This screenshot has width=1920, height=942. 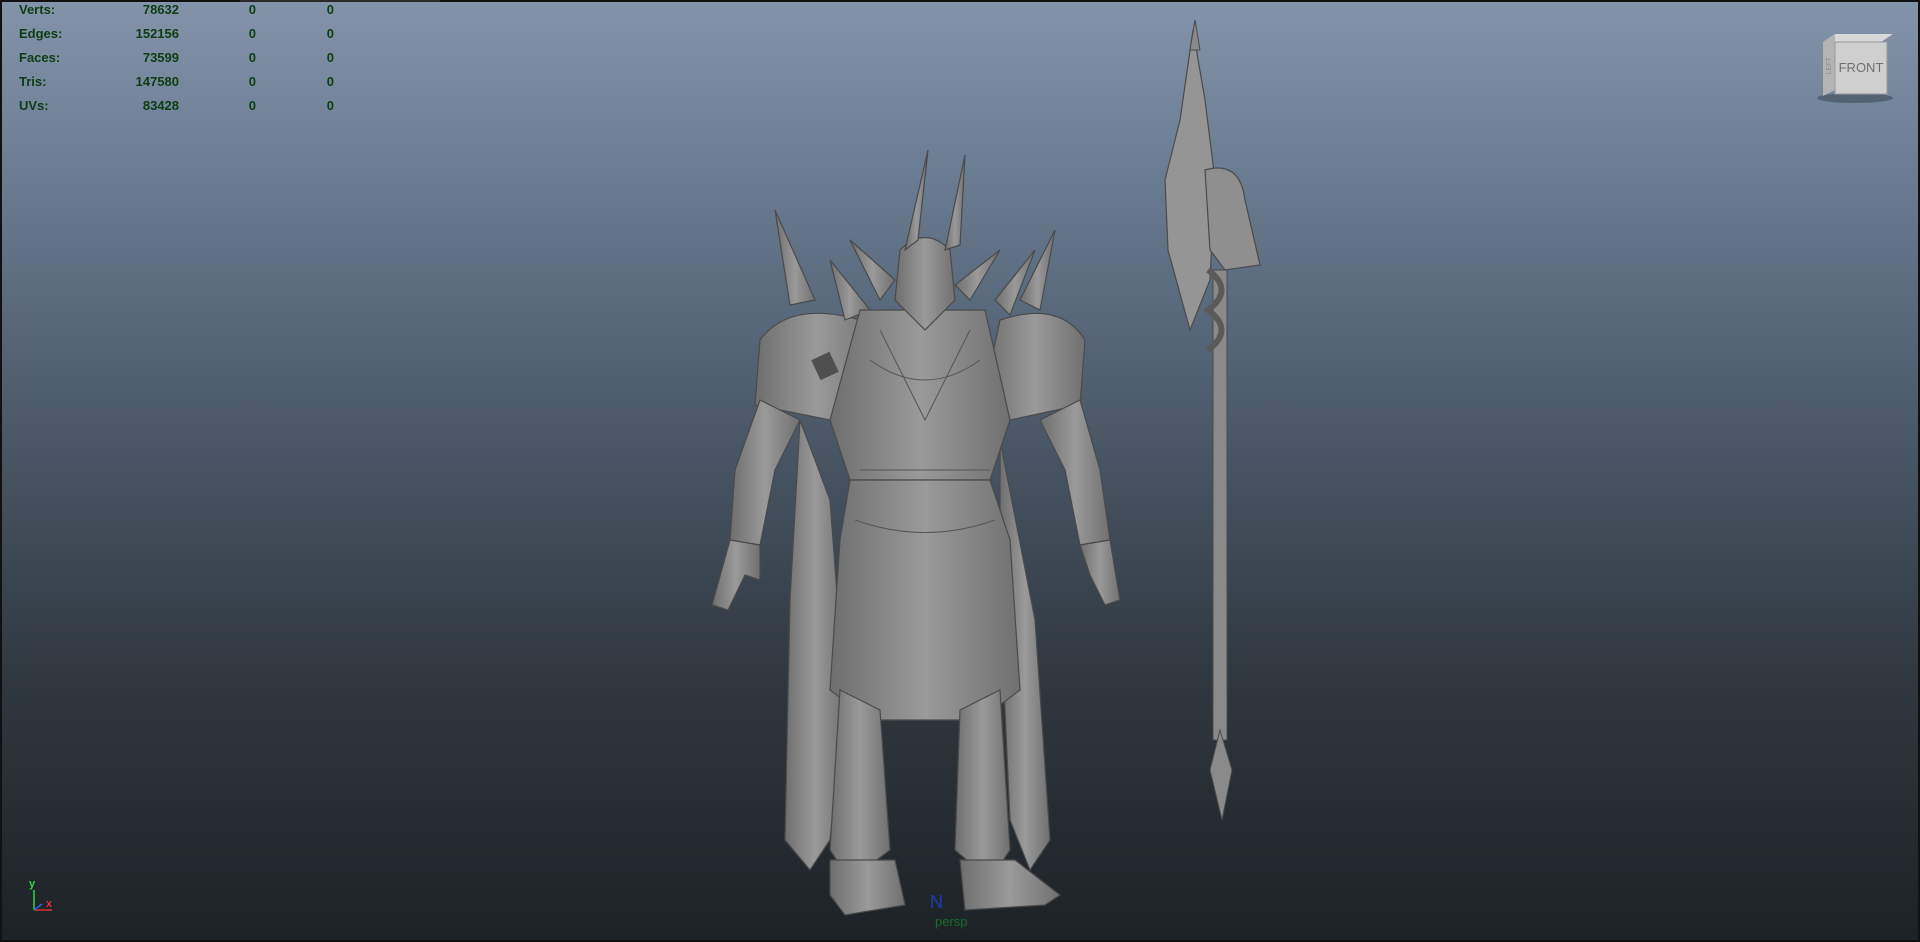 I want to click on axis-x-label: x, so click(x=49, y=904).